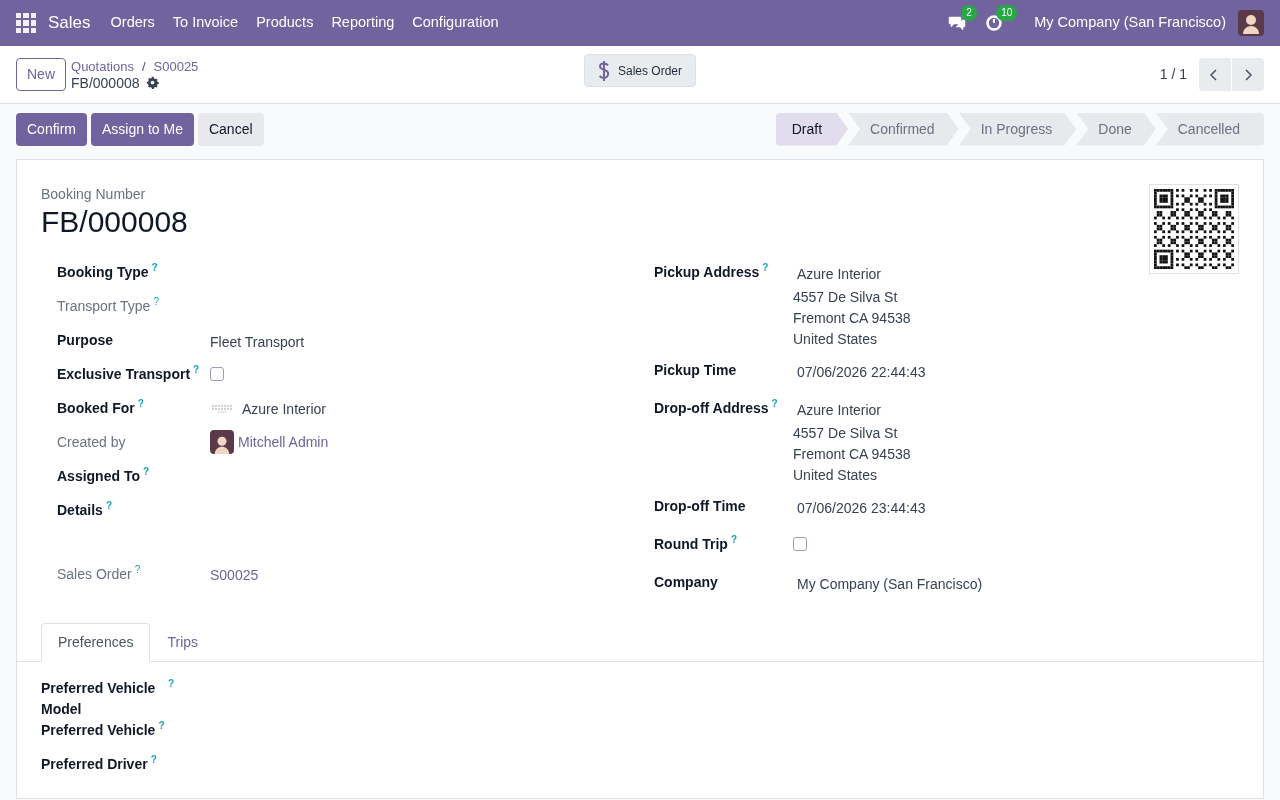 The width and height of the screenshot is (1280, 800). I want to click on breadcrumb-link: S00025, so click(176, 66).